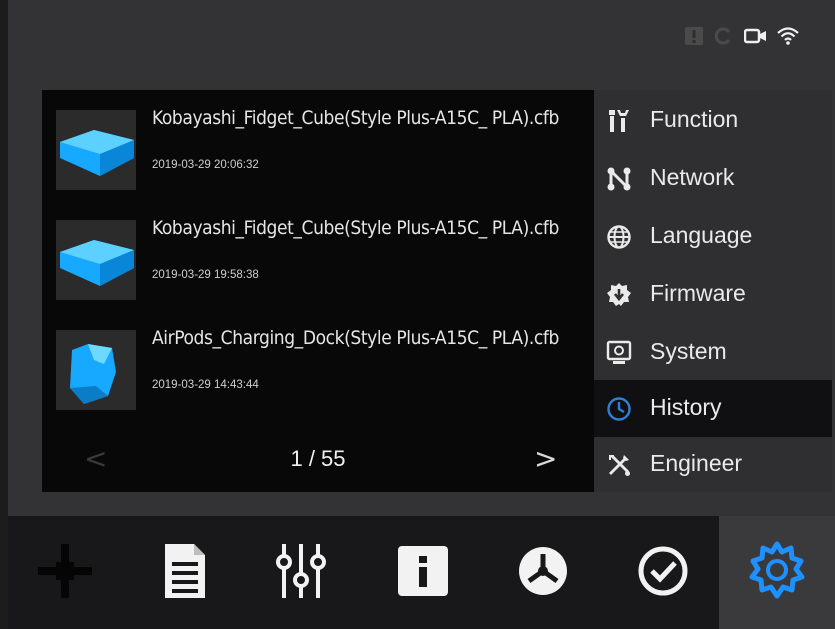 This screenshot has width=835, height=629. Describe the element at coordinates (694, 38) in the screenshot. I see `warning-icon` at that location.